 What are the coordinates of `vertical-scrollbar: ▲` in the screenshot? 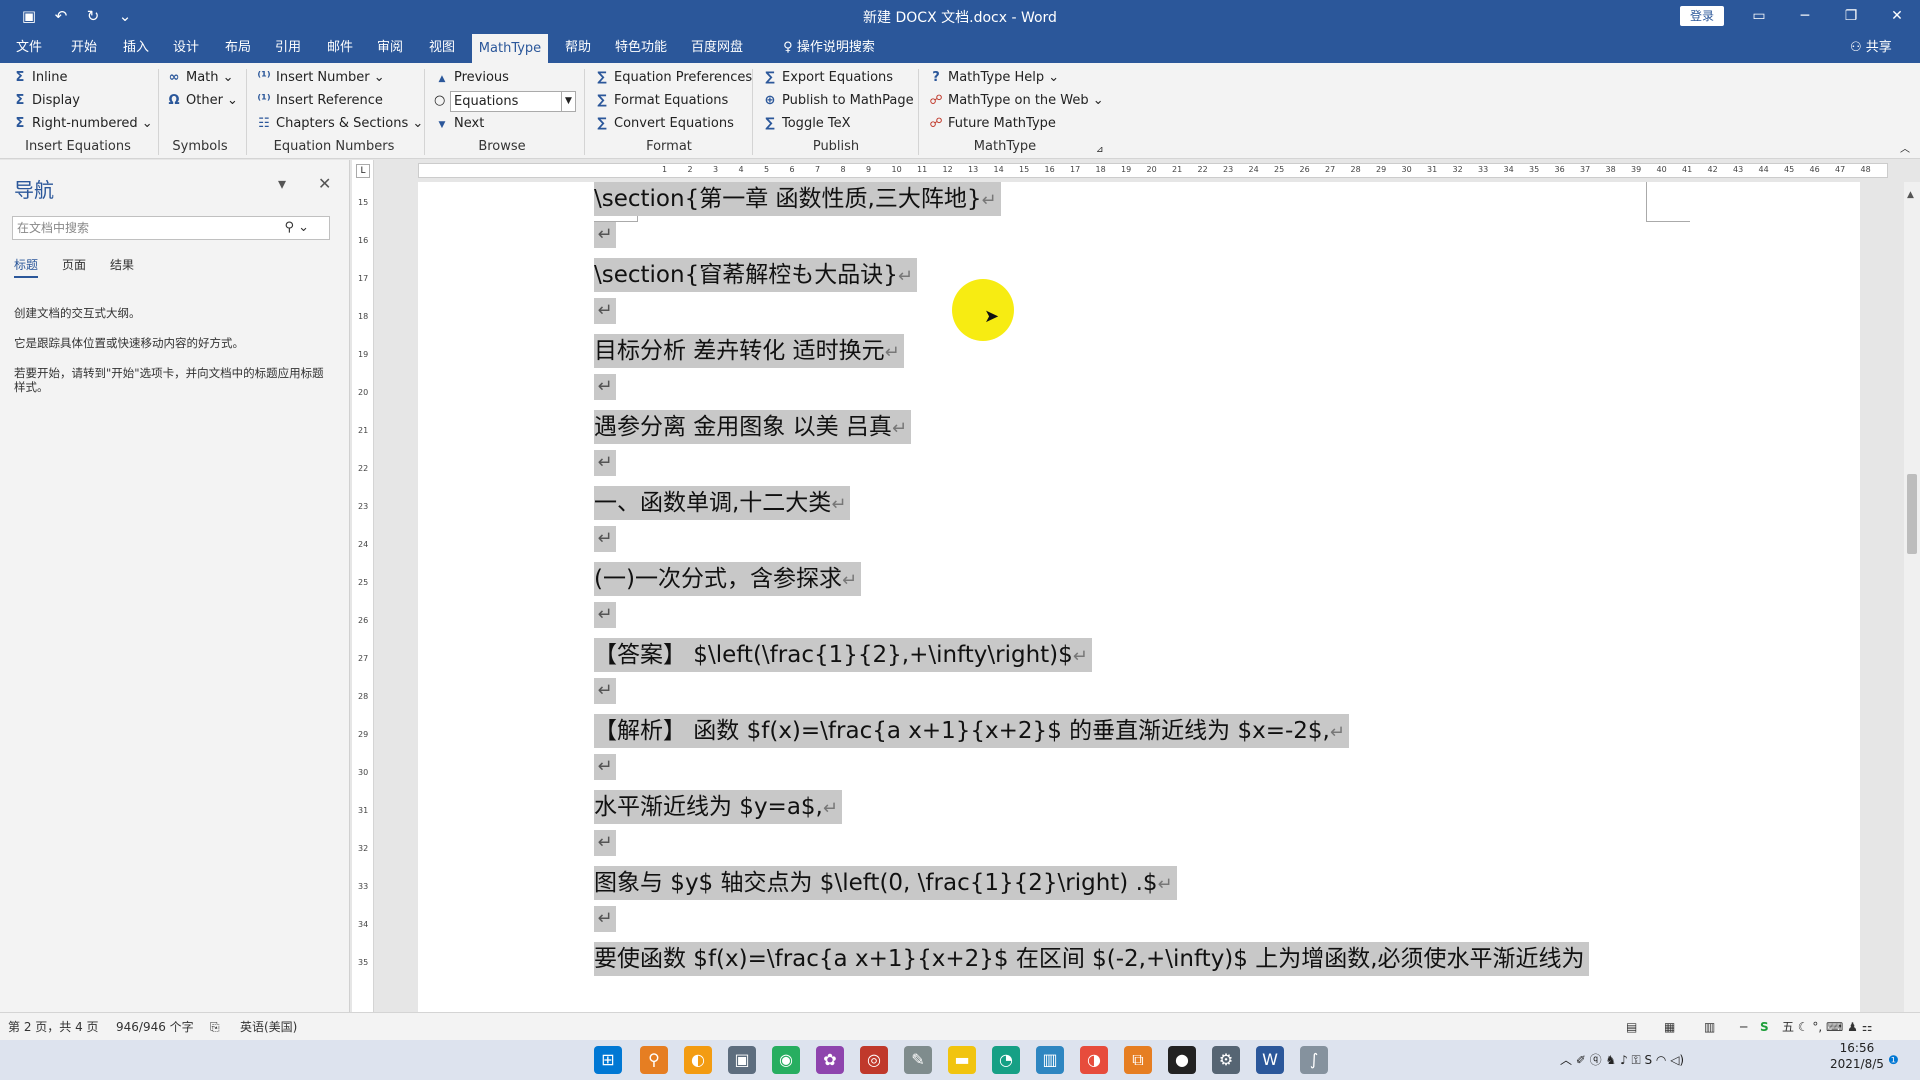 It's located at (1912, 597).